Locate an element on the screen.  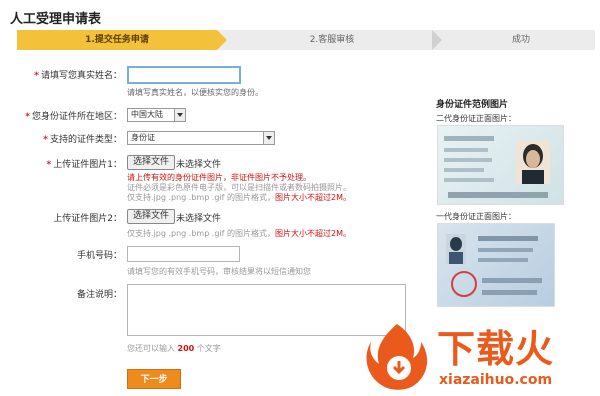
region-label: 您身份证件所在地区： is located at coordinates (76, 117).